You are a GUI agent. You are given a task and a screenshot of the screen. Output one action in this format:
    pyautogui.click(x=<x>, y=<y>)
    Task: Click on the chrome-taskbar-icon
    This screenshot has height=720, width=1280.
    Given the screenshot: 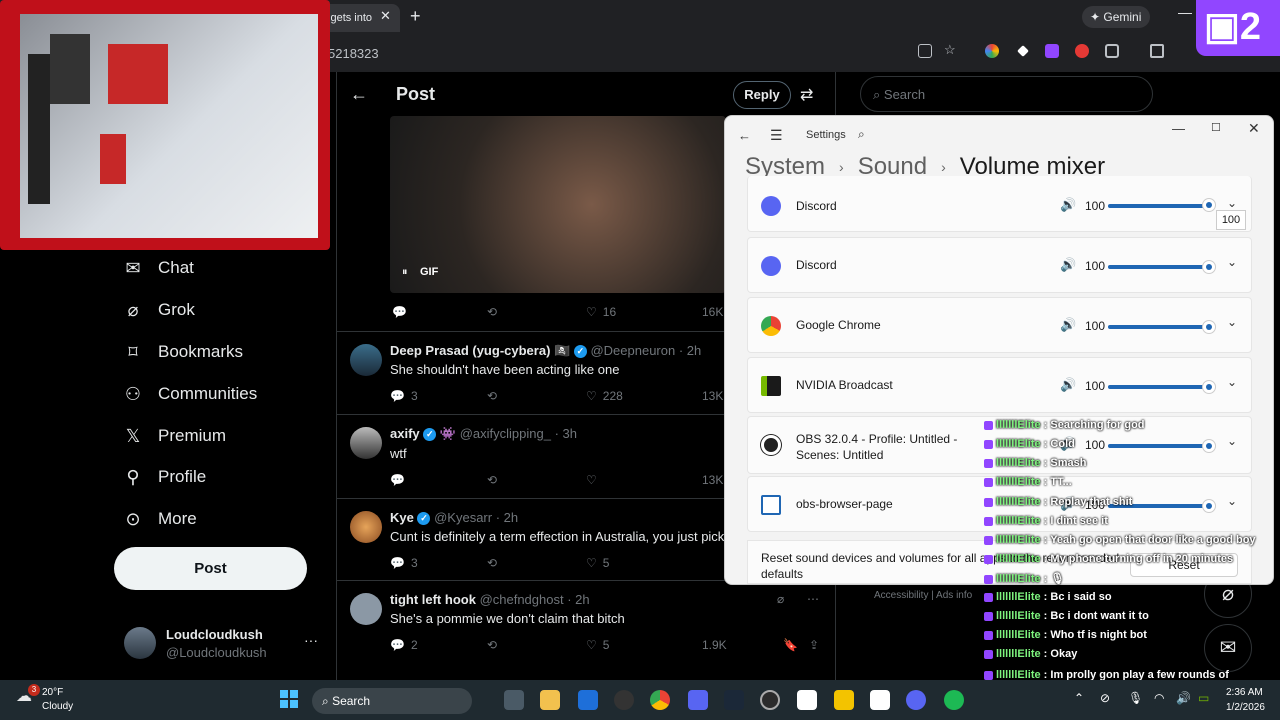 What is the action you would take?
    pyautogui.click(x=660, y=700)
    